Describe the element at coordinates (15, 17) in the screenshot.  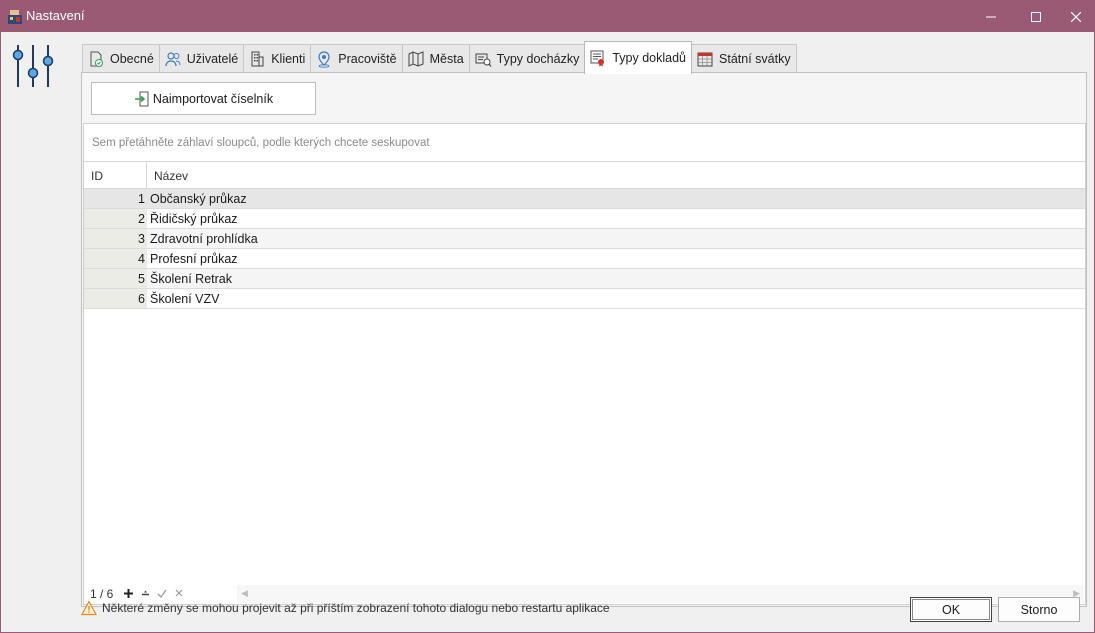
I see `app-icon` at that location.